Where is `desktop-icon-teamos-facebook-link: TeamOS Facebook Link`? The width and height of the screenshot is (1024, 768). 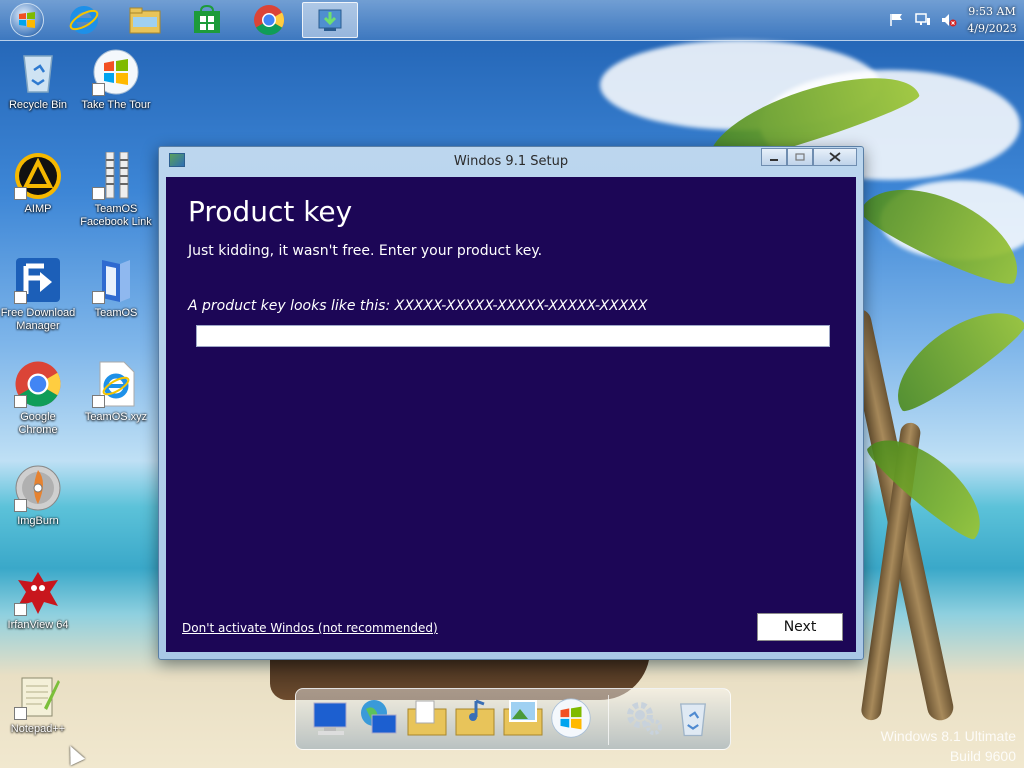 desktop-icon-teamos-facebook-link: TeamOS Facebook Link is located at coordinates (116, 190).